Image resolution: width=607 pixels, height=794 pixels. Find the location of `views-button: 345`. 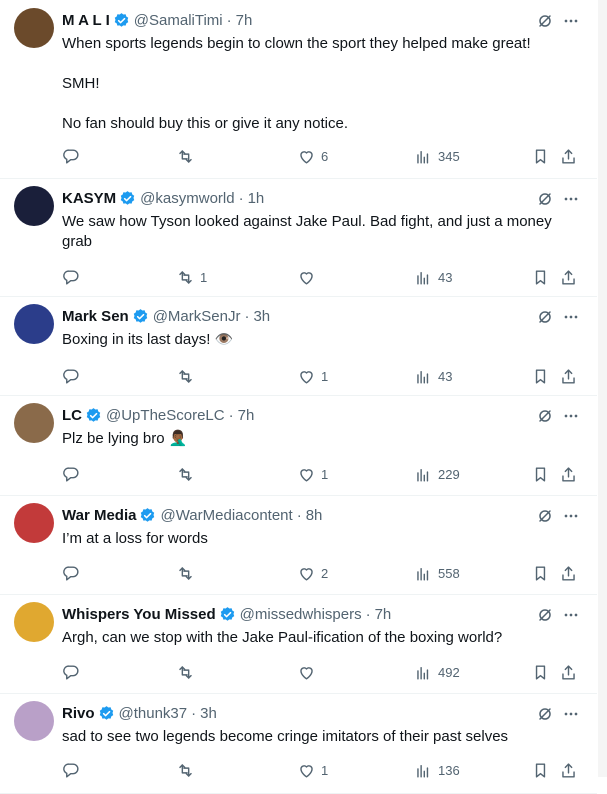

views-button: 345 is located at coordinates (437, 156).